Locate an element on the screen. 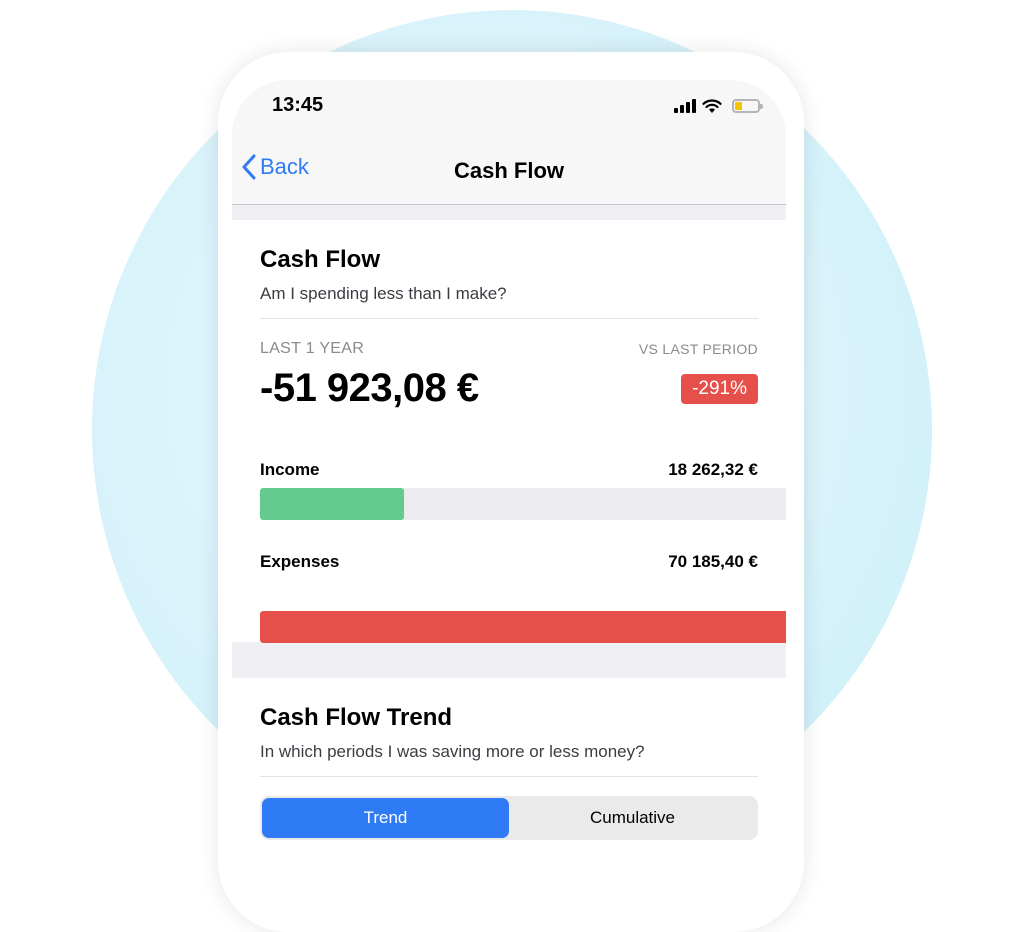 The height and width of the screenshot is (932, 1024). wifi-icon is located at coordinates (712, 106).